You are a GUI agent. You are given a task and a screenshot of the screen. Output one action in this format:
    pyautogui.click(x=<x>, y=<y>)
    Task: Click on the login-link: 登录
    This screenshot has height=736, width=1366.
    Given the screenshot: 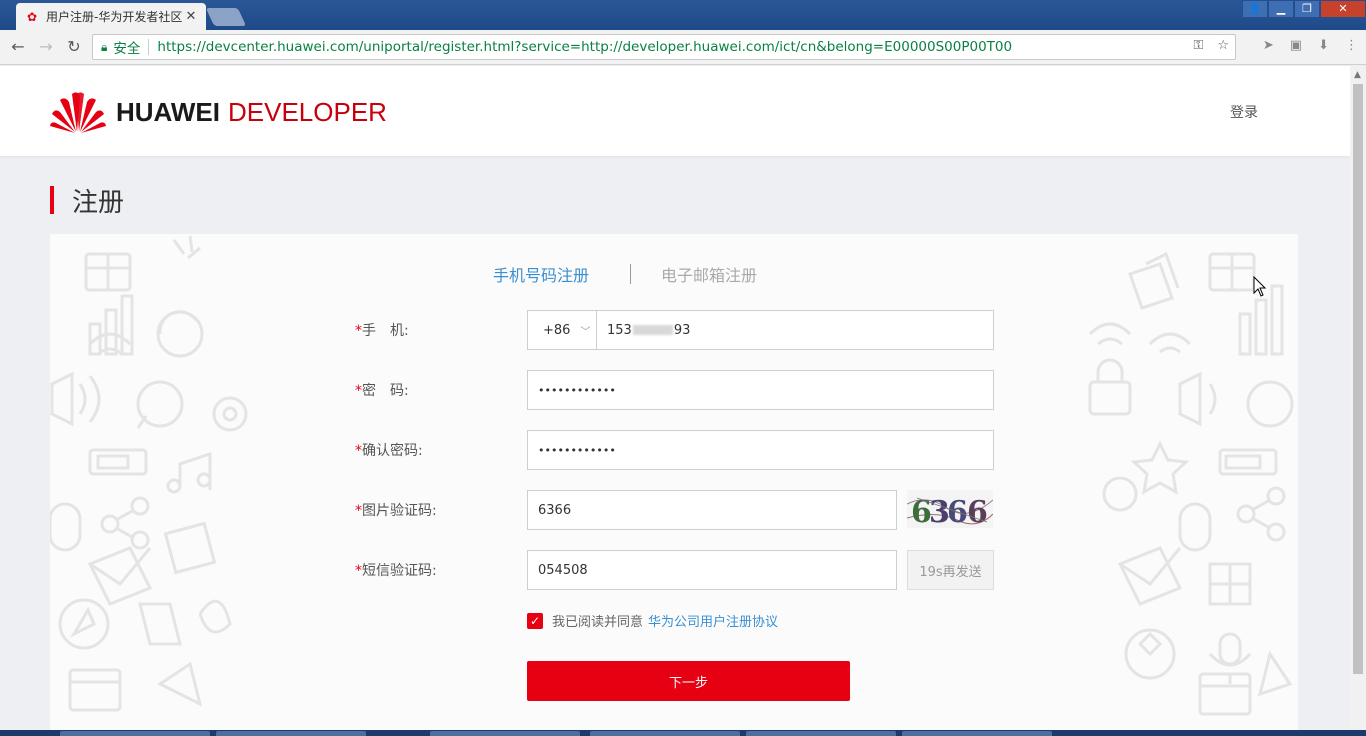 What is the action you would take?
    pyautogui.click(x=1244, y=112)
    